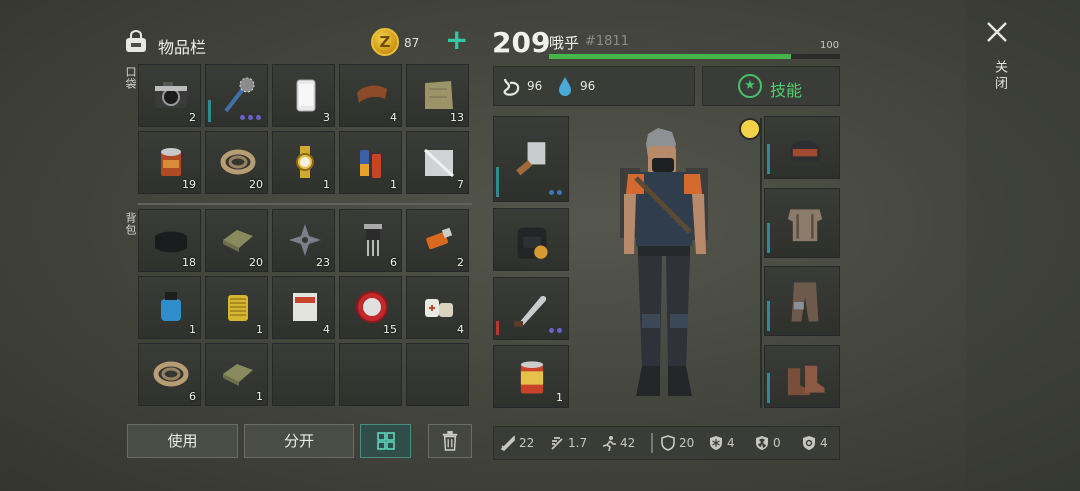 Image resolution: width=1080 pixels, height=491 pixels. What do you see at coordinates (750, 129) in the screenshot?
I see `emote-icon` at bounding box center [750, 129].